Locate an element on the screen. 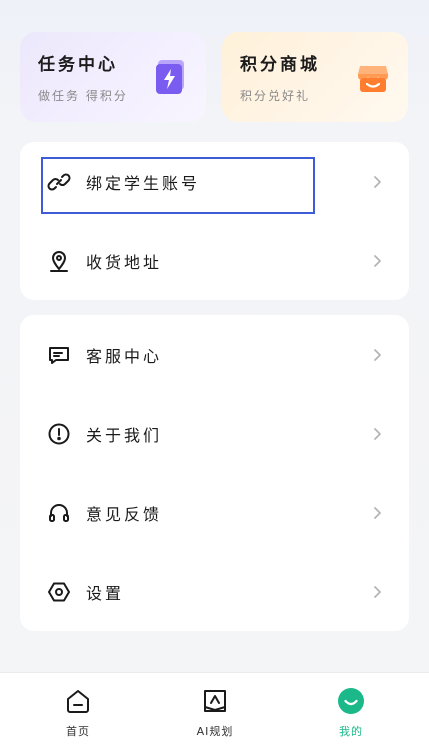 The height and width of the screenshot is (750, 429). lightning-badge-icon is located at coordinates (170, 77).